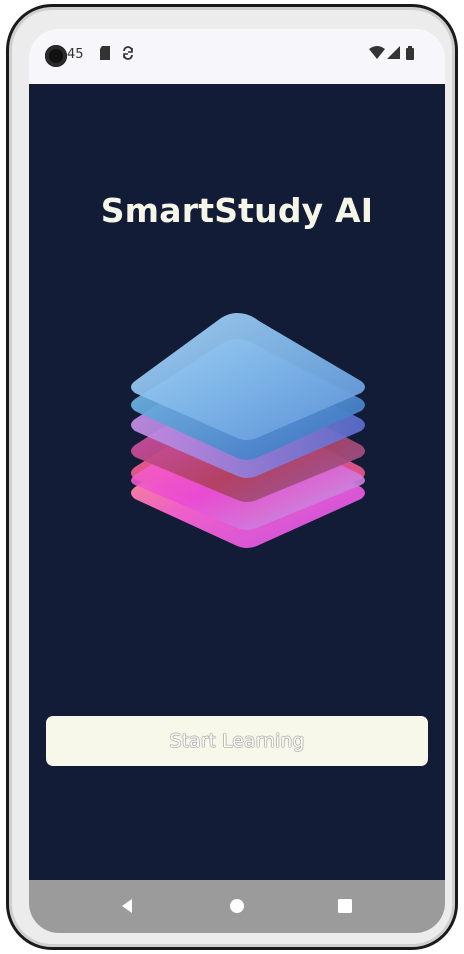 This screenshot has height=954, width=464. What do you see at coordinates (127, 906) in the screenshot?
I see `back-icon` at bounding box center [127, 906].